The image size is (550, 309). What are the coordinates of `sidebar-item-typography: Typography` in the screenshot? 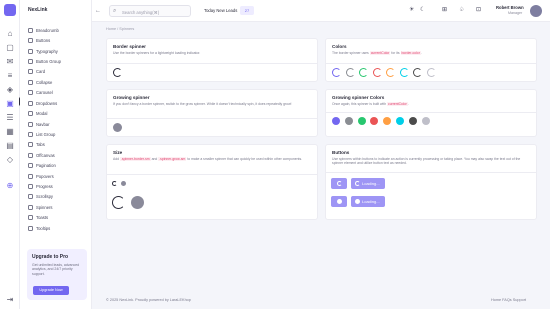 It's located at (58, 51).